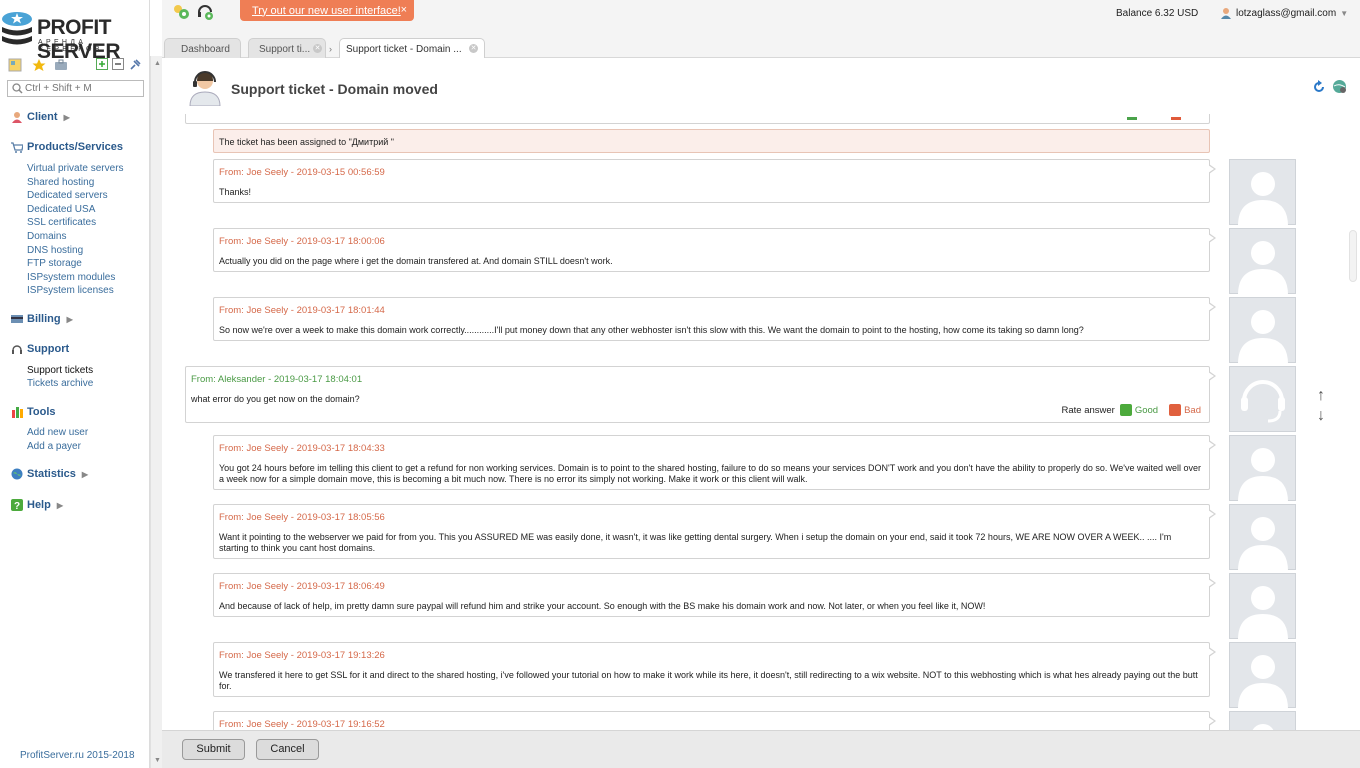 The image size is (1360, 768). What do you see at coordinates (1321, 406) in the screenshot?
I see `expand-collapse-arrows: ↑ ↓` at bounding box center [1321, 406].